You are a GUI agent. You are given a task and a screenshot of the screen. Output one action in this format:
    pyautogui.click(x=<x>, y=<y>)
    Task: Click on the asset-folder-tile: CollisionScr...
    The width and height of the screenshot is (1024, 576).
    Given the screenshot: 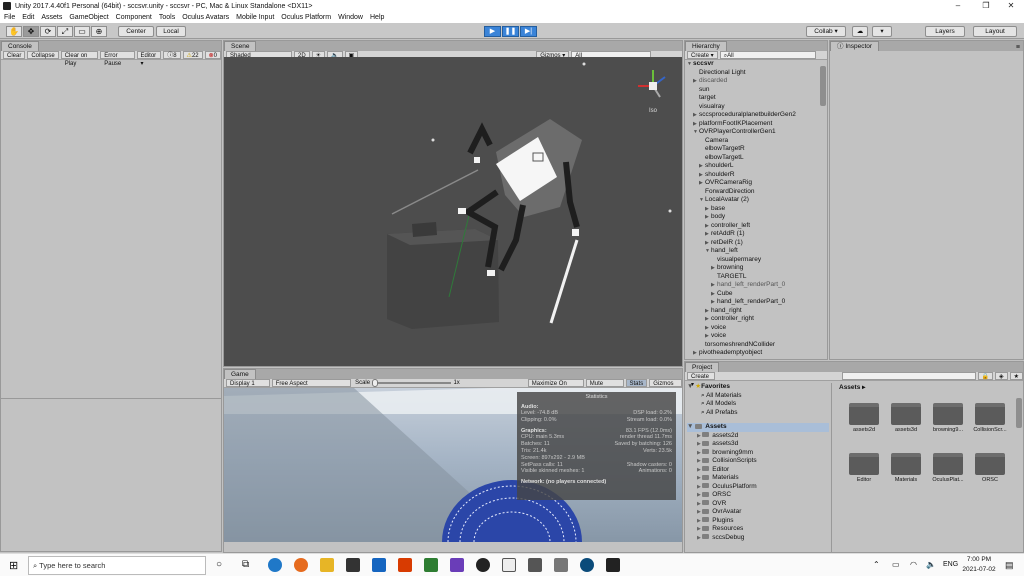 What is the action you would take?
    pyautogui.click(x=990, y=418)
    